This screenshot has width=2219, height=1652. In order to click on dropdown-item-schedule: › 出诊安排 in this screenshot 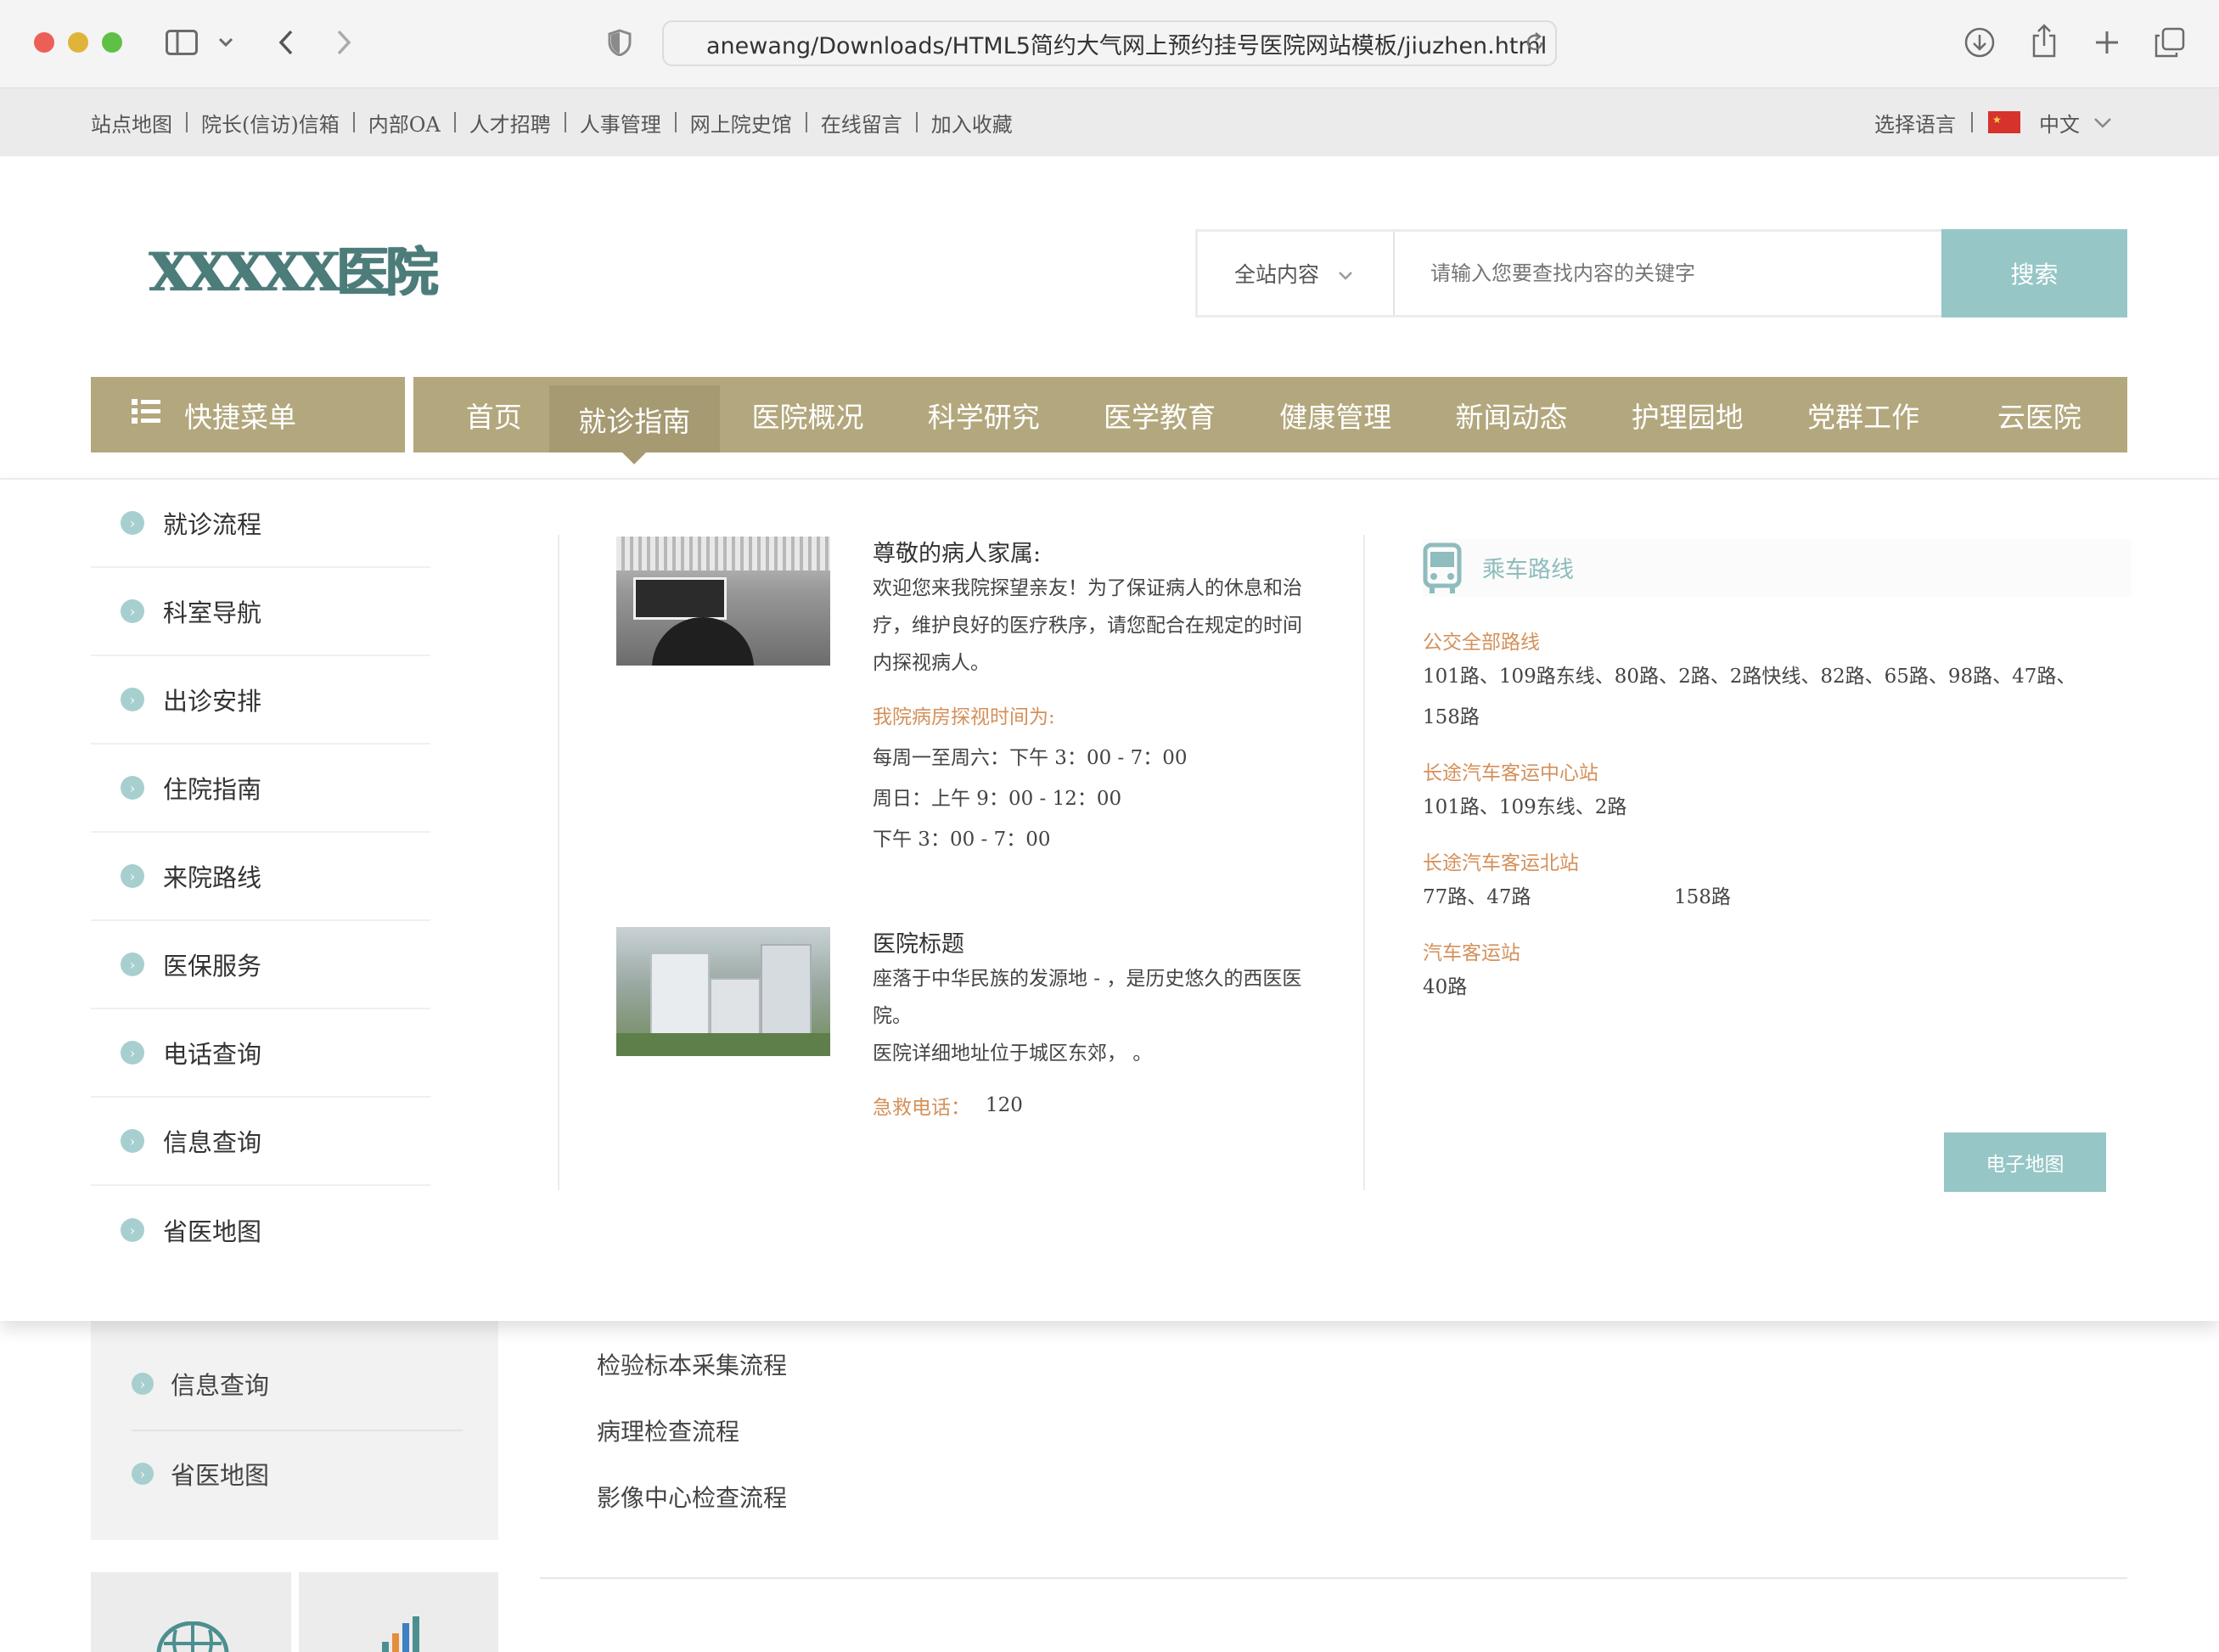, I will do `click(260, 700)`.